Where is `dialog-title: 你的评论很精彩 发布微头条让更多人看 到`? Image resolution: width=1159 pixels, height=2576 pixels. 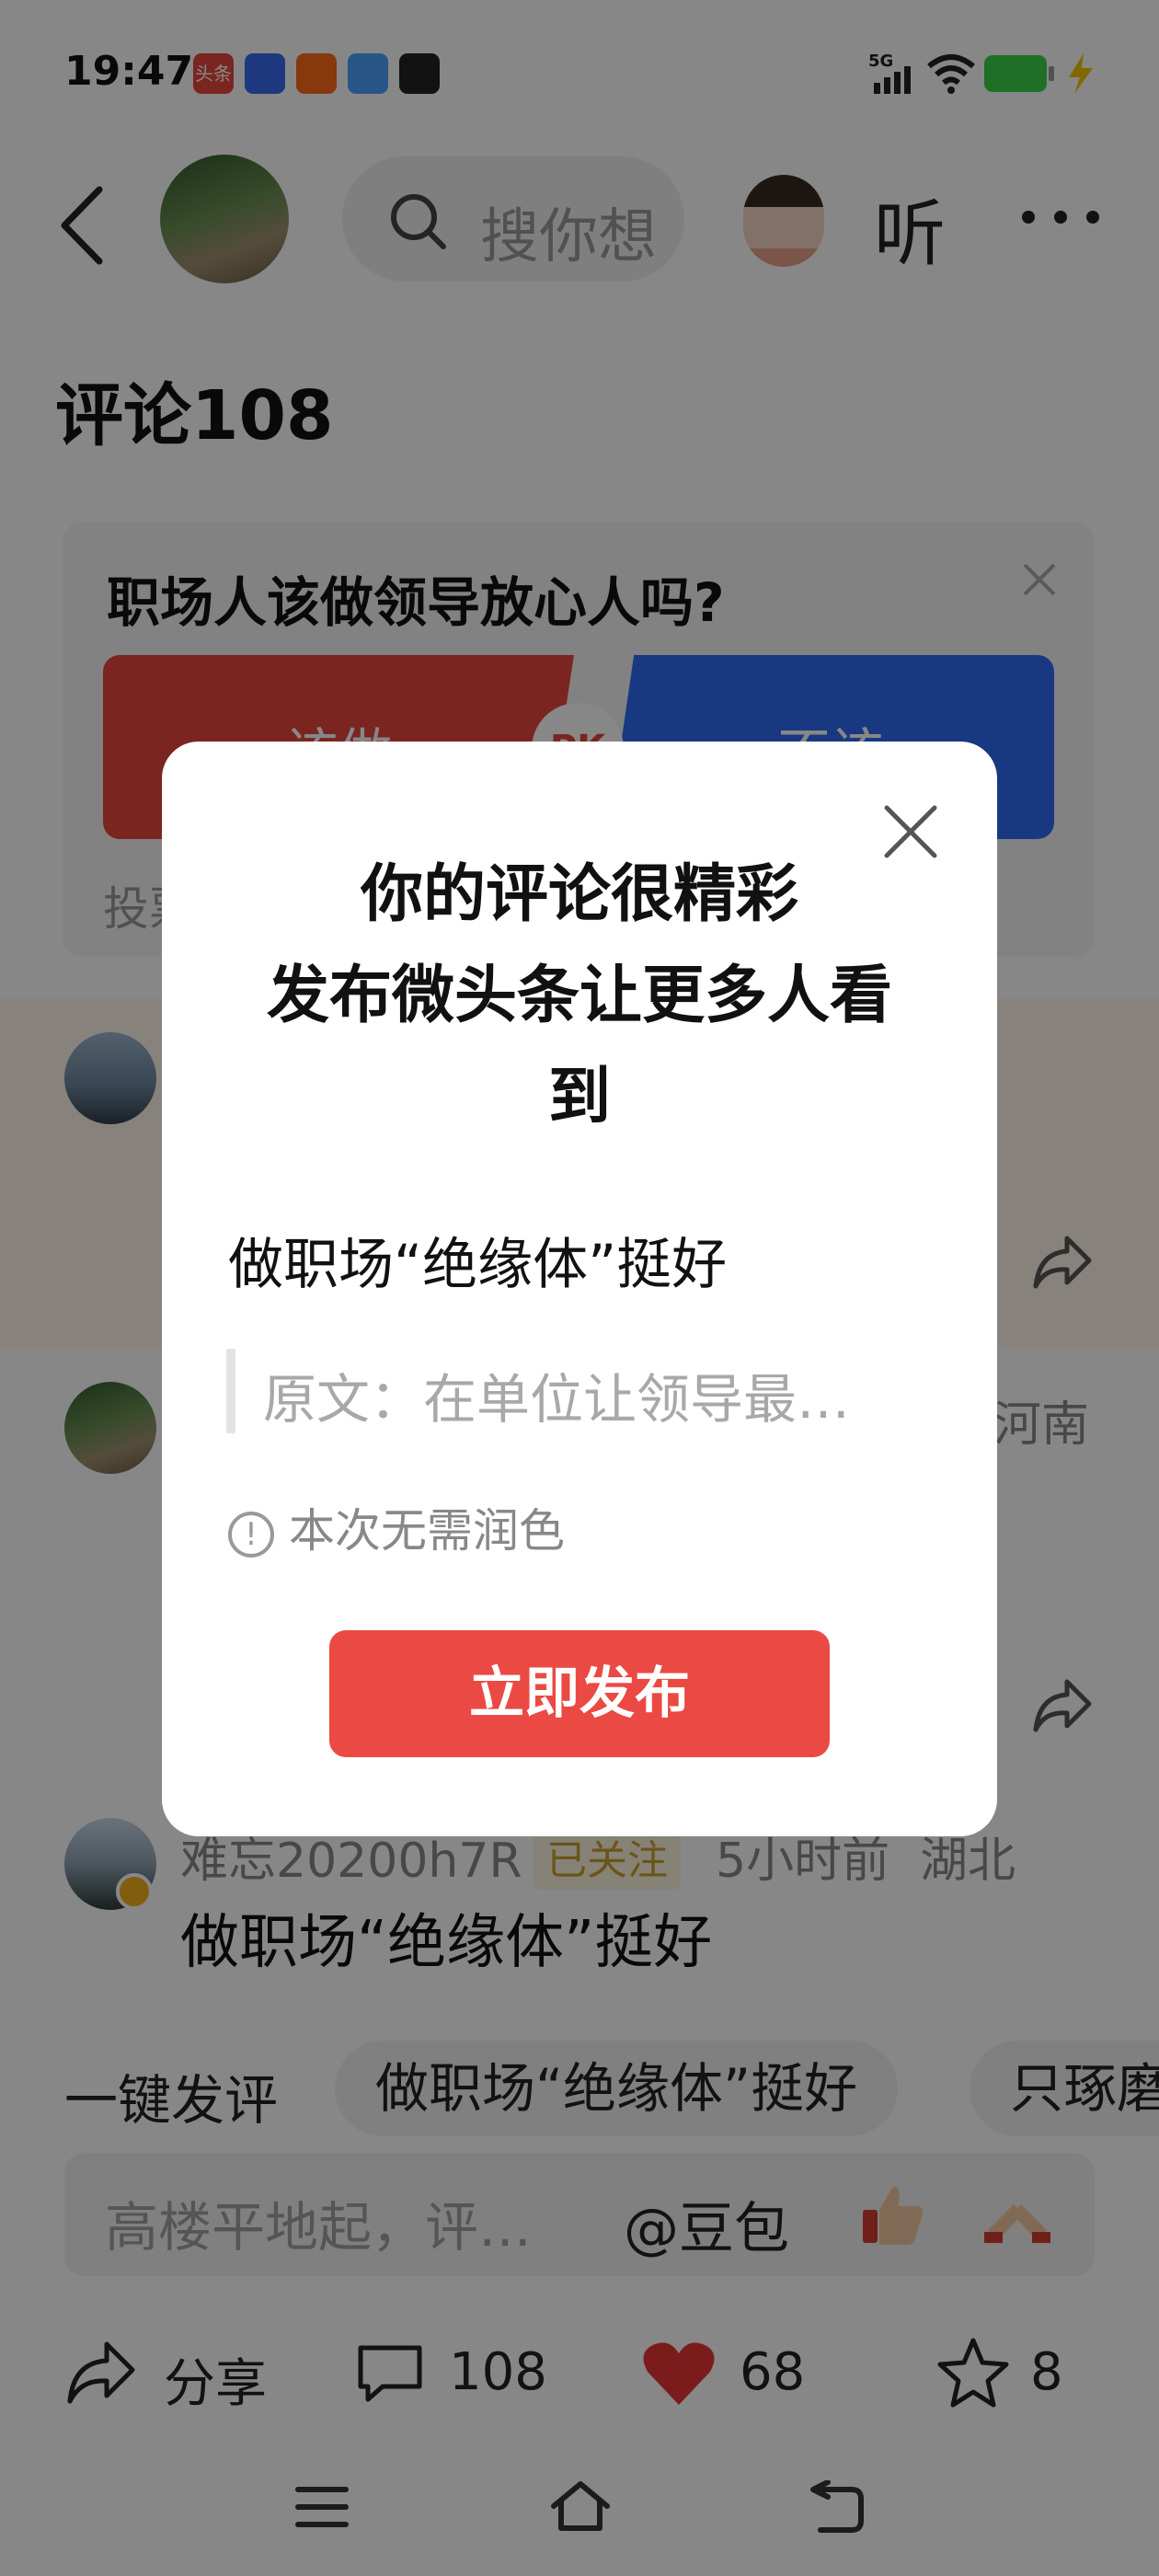 dialog-title: 你的评论很精彩 发布微头条让更多人看 到 is located at coordinates (579, 997).